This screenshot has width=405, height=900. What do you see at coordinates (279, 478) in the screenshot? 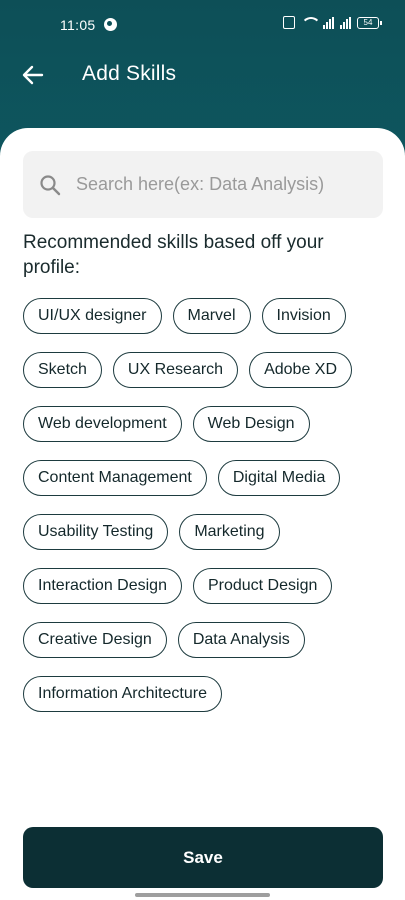
I see `skill-chip: Digital Media` at bounding box center [279, 478].